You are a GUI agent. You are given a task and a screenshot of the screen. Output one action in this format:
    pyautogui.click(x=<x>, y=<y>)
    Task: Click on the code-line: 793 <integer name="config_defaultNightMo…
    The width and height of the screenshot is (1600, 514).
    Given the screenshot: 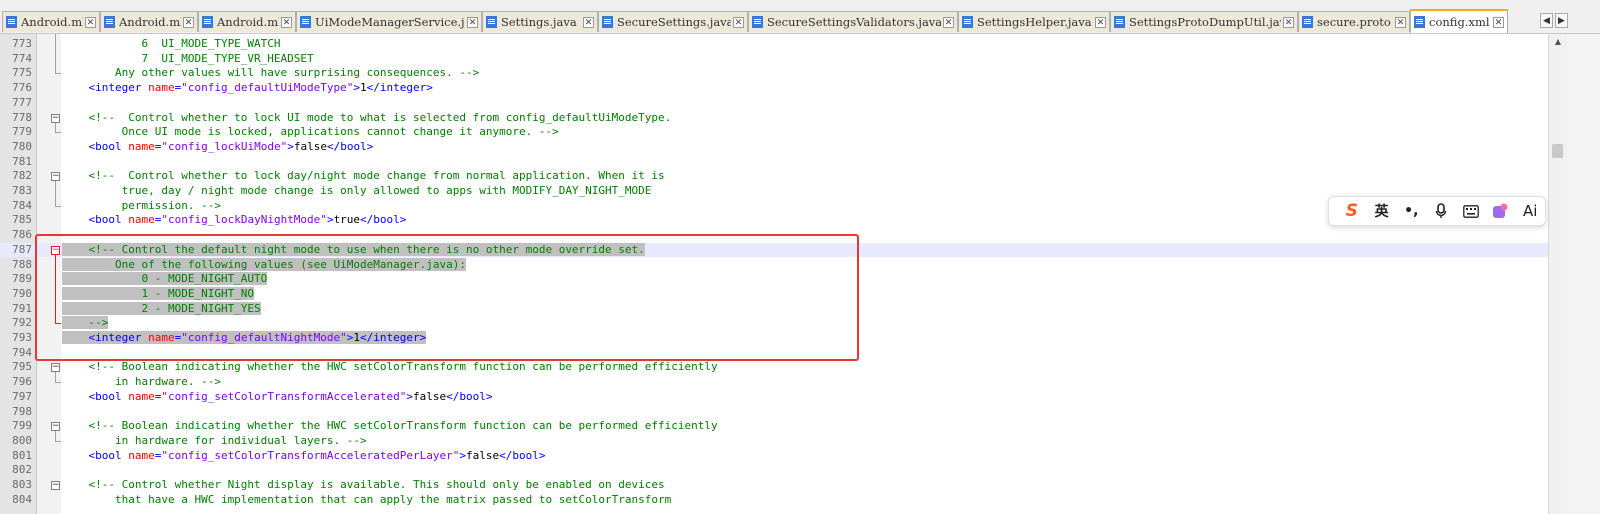 What is the action you would take?
    pyautogui.click(x=774, y=338)
    